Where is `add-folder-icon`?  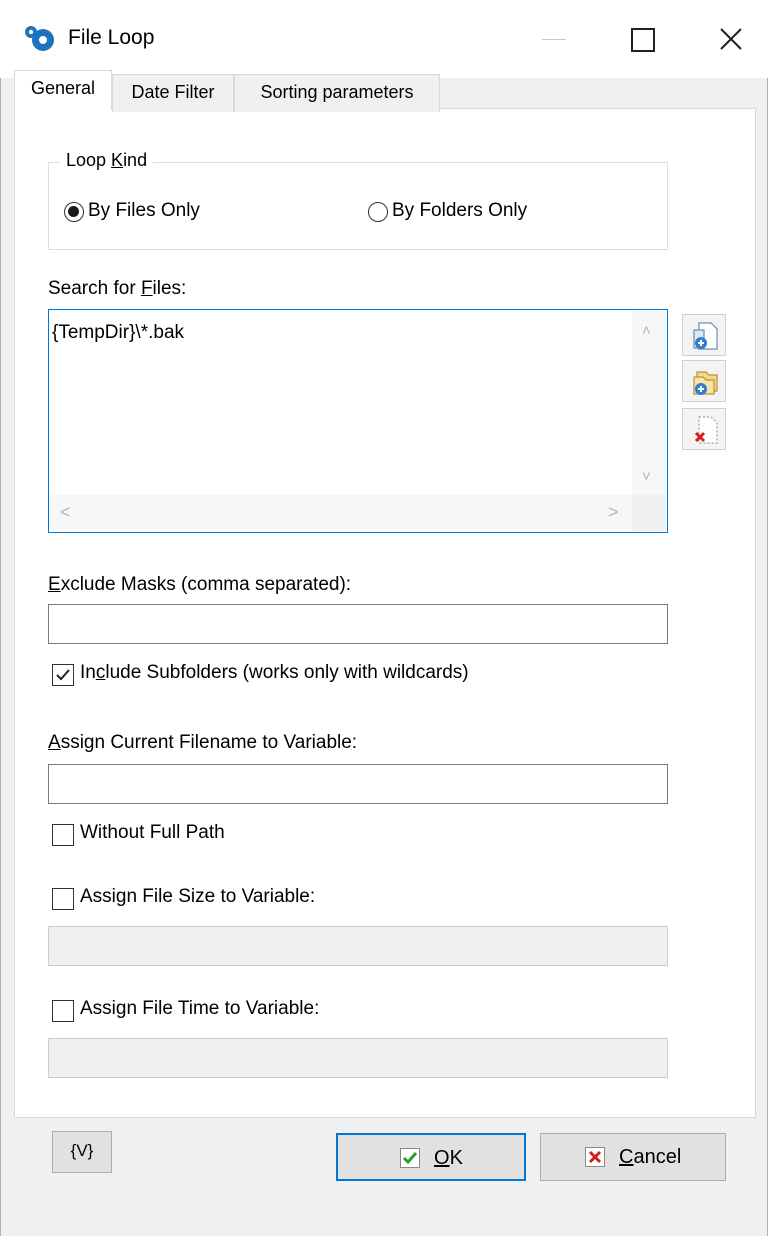 add-folder-icon is located at coordinates (705, 383).